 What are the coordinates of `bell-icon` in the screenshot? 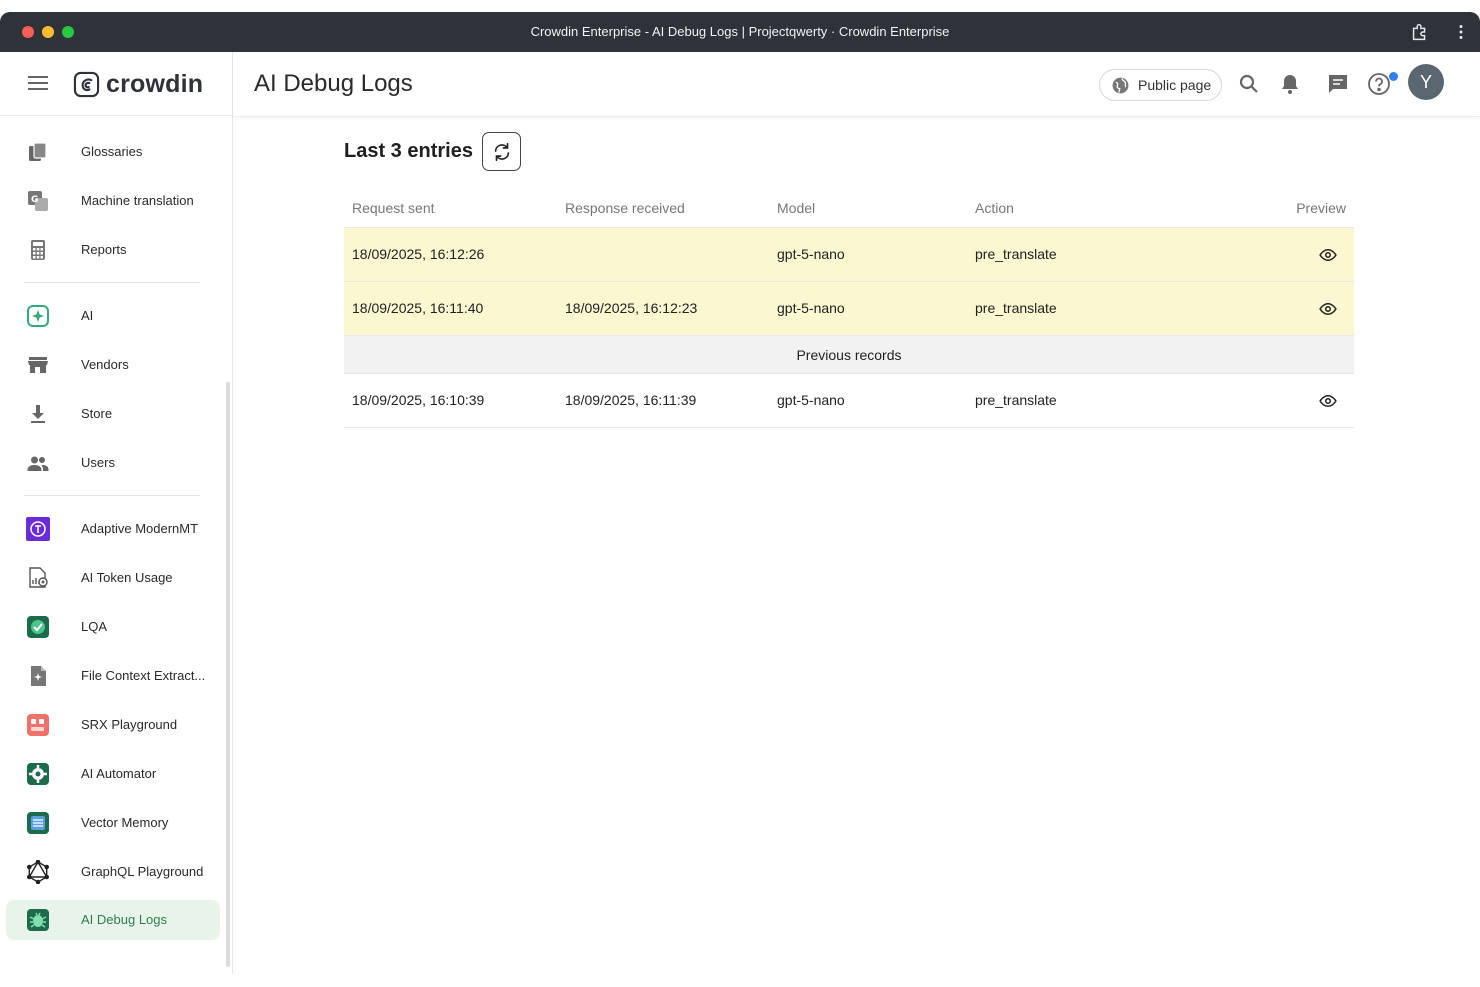 It's located at (1290, 84).